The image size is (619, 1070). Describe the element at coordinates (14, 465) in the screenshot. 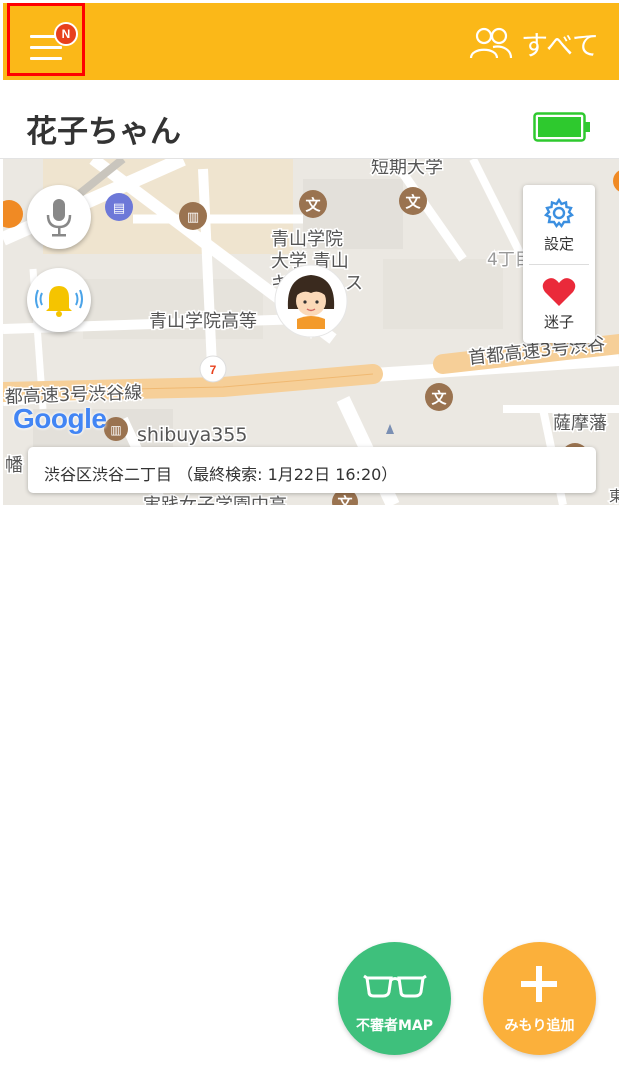

I see `map-label-hachi: 幡` at that location.